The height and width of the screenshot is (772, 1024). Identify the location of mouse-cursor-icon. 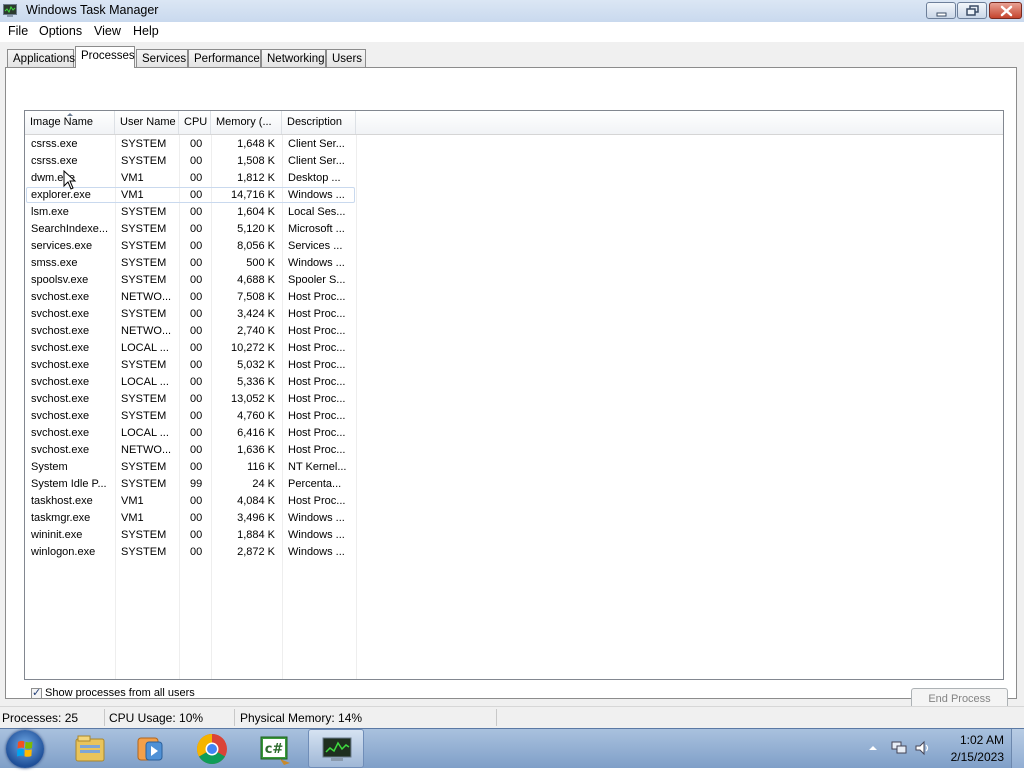
(70, 180).